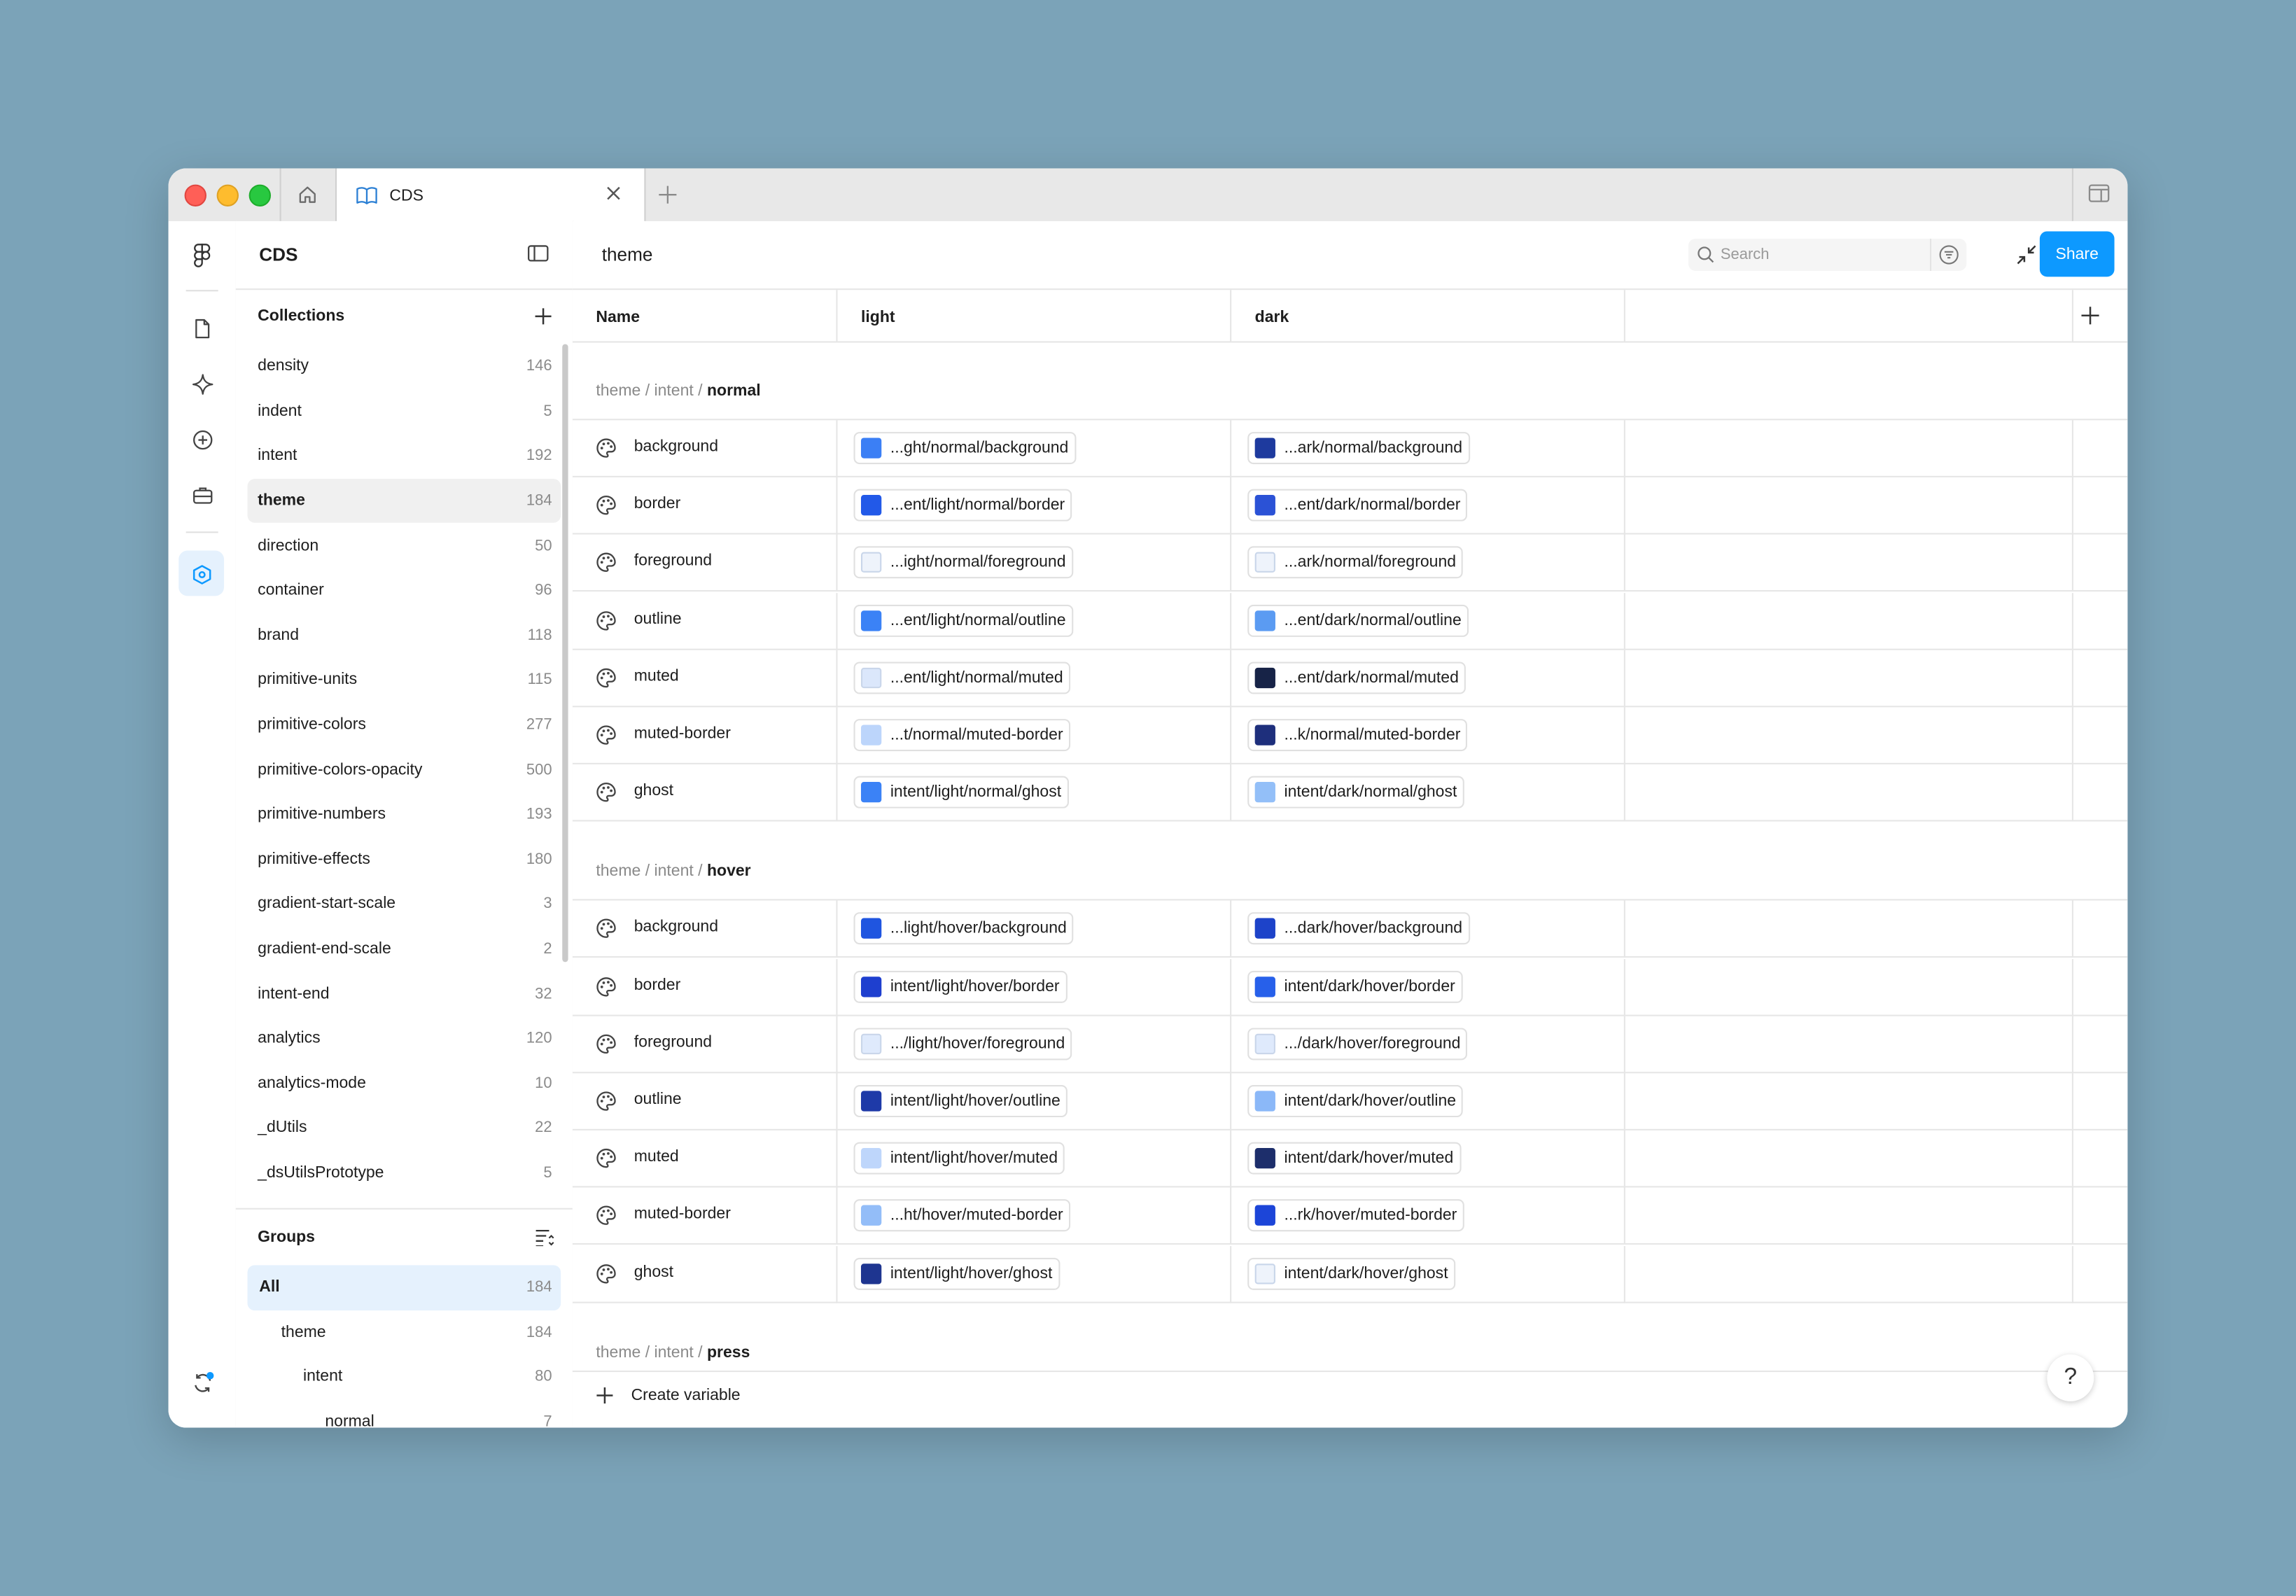  What do you see at coordinates (1355, 986) in the screenshot?
I see `alias-chip-dark: intent/dark/hover/border` at bounding box center [1355, 986].